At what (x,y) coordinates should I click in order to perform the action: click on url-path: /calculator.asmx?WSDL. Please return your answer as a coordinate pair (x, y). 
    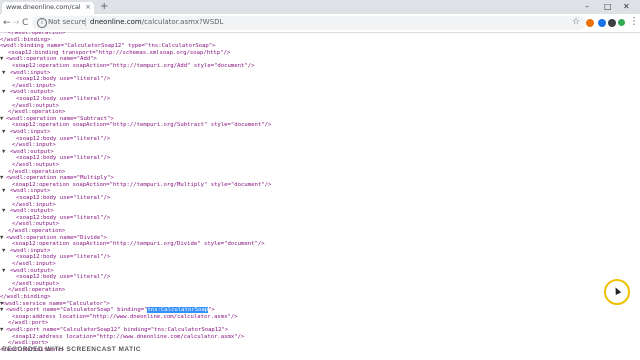
    Looking at the image, I should click on (182, 22).